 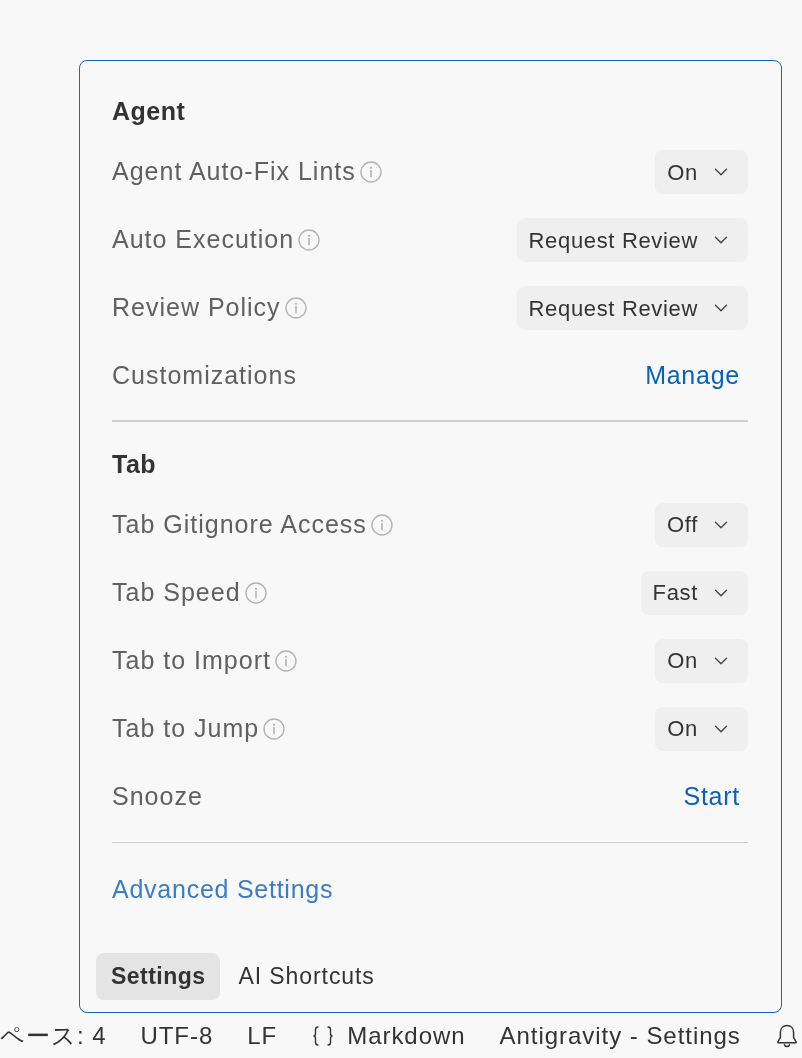 I want to click on section-heading: Tab, so click(x=134, y=464).